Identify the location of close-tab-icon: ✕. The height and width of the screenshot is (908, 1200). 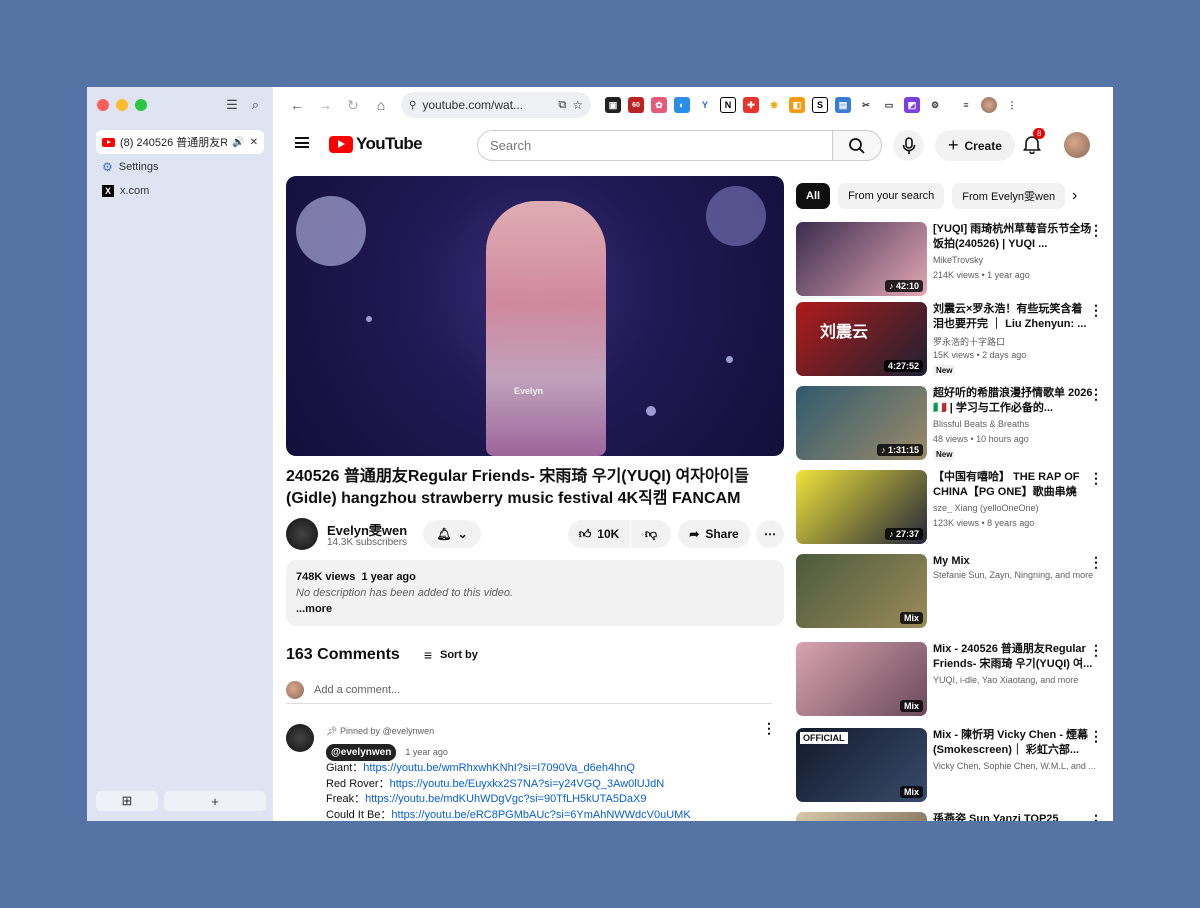
(254, 142).